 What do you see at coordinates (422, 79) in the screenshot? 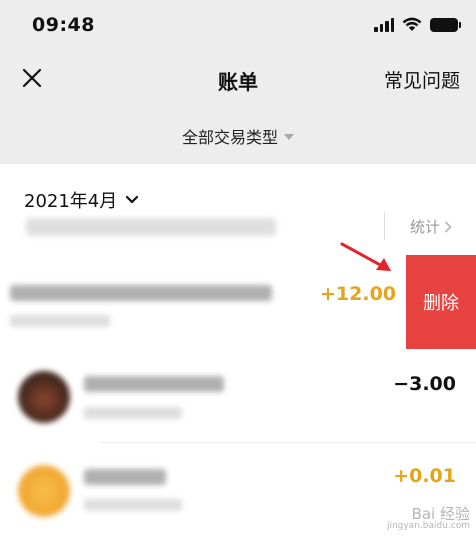
I see `faq-link: 常见问题` at bounding box center [422, 79].